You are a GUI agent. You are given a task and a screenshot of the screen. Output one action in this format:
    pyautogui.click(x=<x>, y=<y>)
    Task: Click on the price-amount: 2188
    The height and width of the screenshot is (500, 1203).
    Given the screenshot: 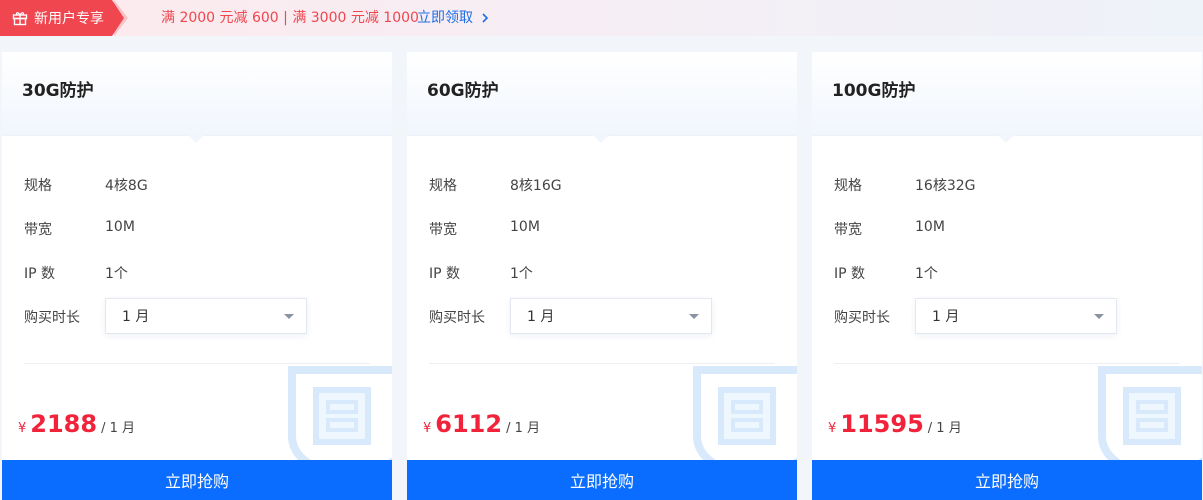 What is the action you would take?
    pyautogui.click(x=64, y=424)
    